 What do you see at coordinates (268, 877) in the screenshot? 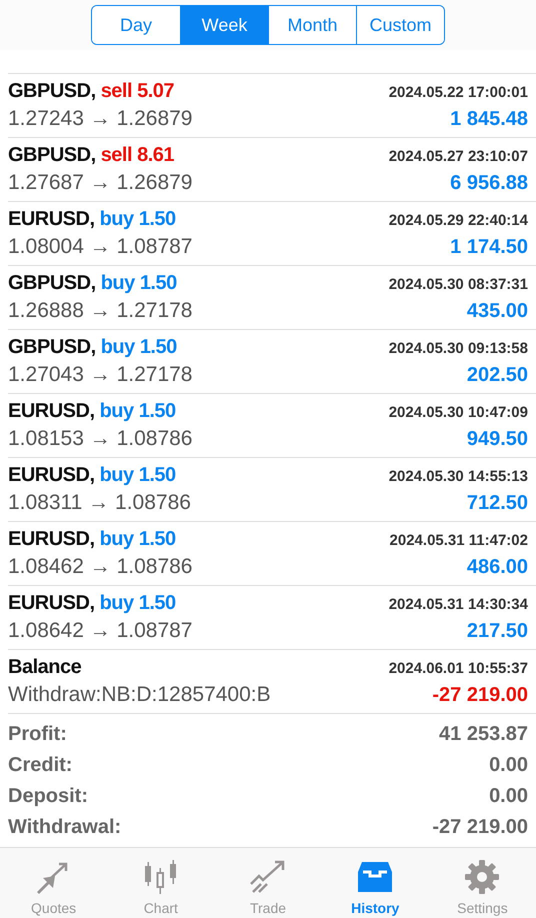
I see `trend-icon` at bounding box center [268, 877].